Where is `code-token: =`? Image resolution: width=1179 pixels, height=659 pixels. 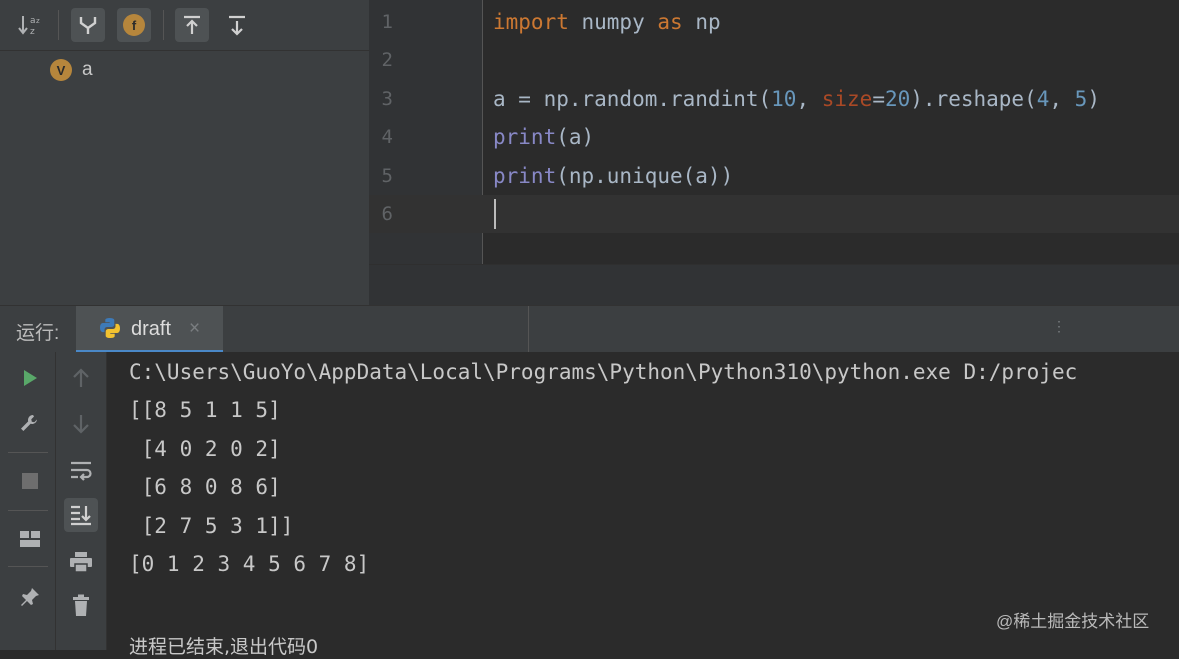
code-token: = is located at coordinates (878, 98).